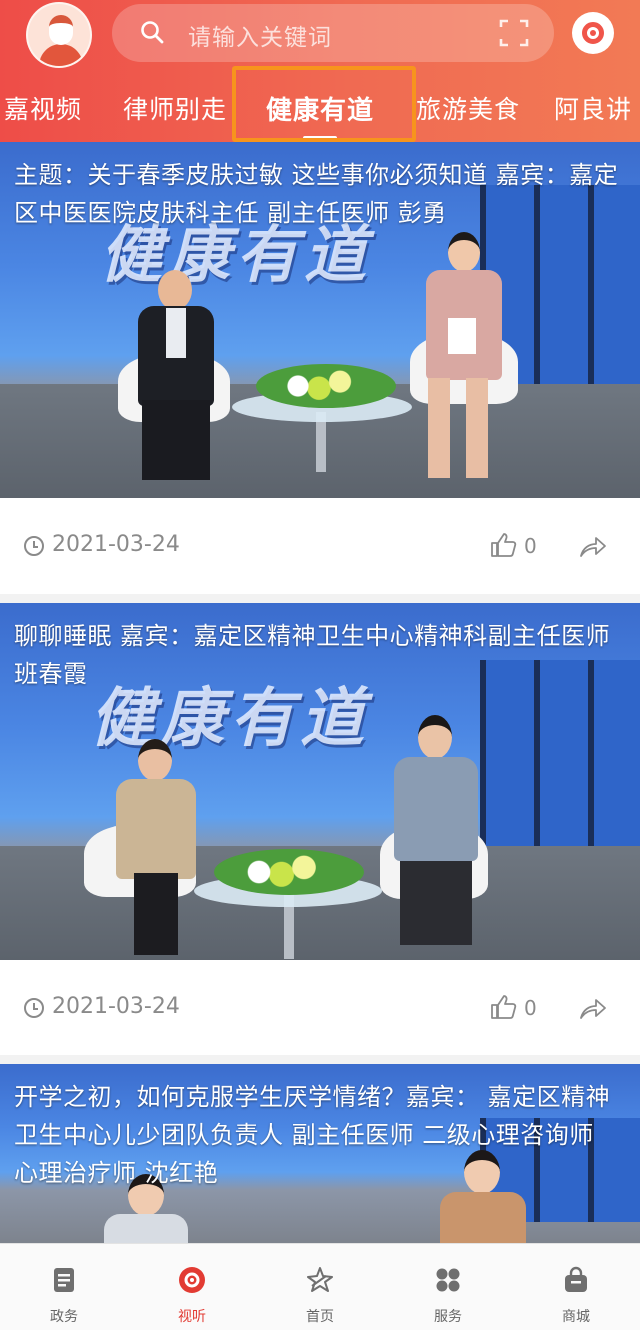 Image resolution: width=640 pixels, height=1330 pixels. Describe the element at coordinates (514, 33) in the screenshot. I see `scan-icon` at that location.